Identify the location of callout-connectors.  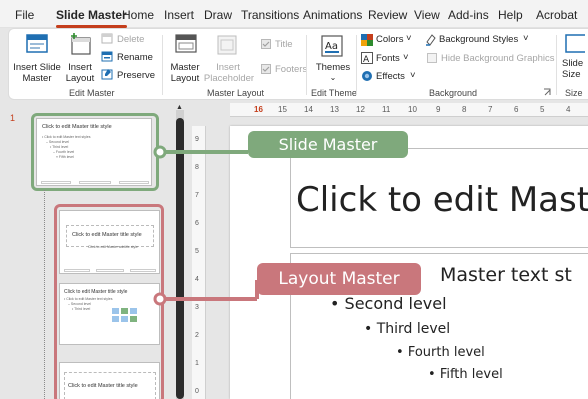
(206, 225).